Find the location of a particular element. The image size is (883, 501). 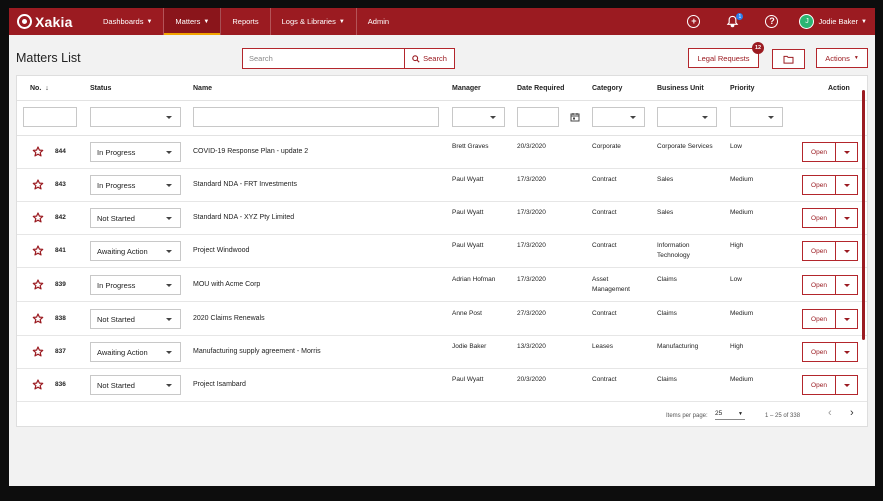

actions-button: Actions ▼ is located at coordinates (842, 58).